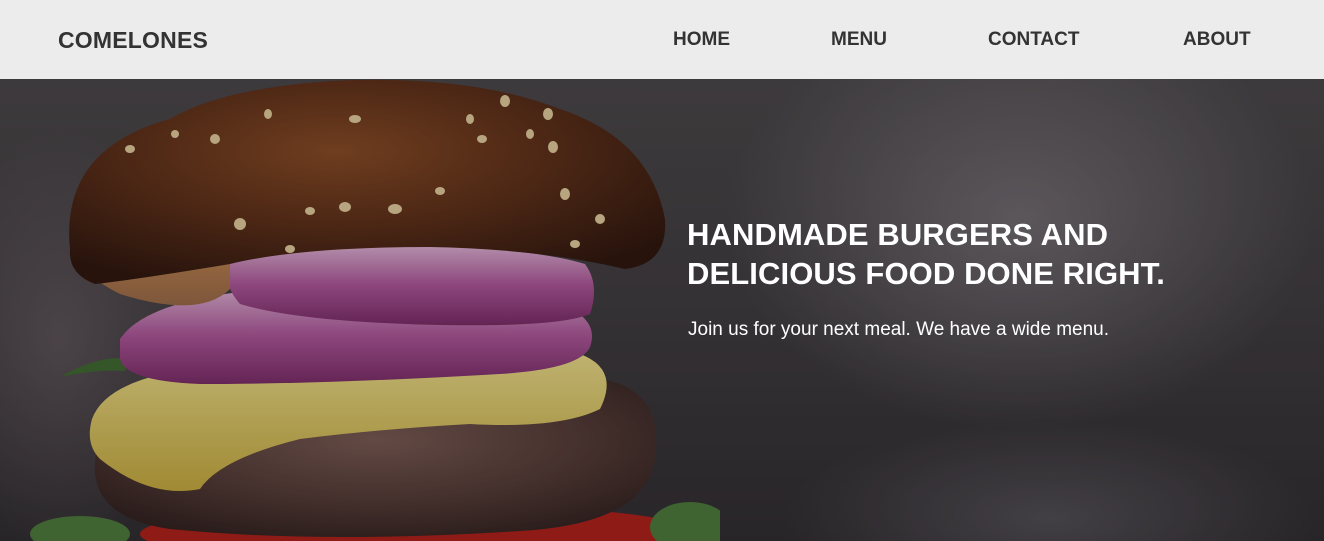  Describe the element at coordinates (859, 40) in the screenshot. I see `nav-menu: MENU` at that location.